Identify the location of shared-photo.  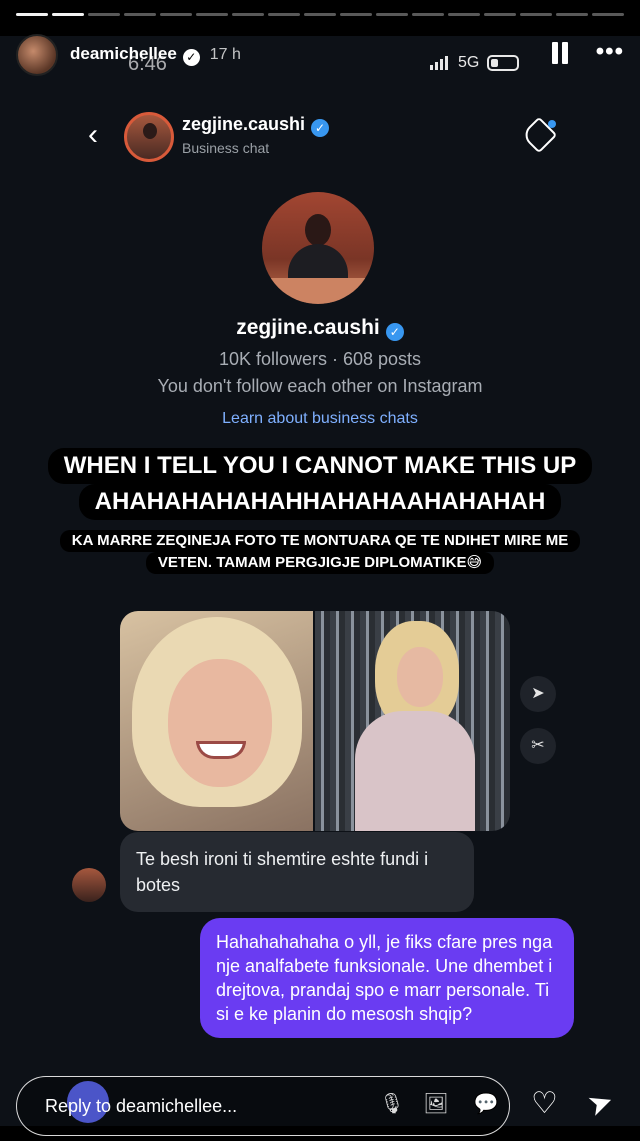
(315, 721).